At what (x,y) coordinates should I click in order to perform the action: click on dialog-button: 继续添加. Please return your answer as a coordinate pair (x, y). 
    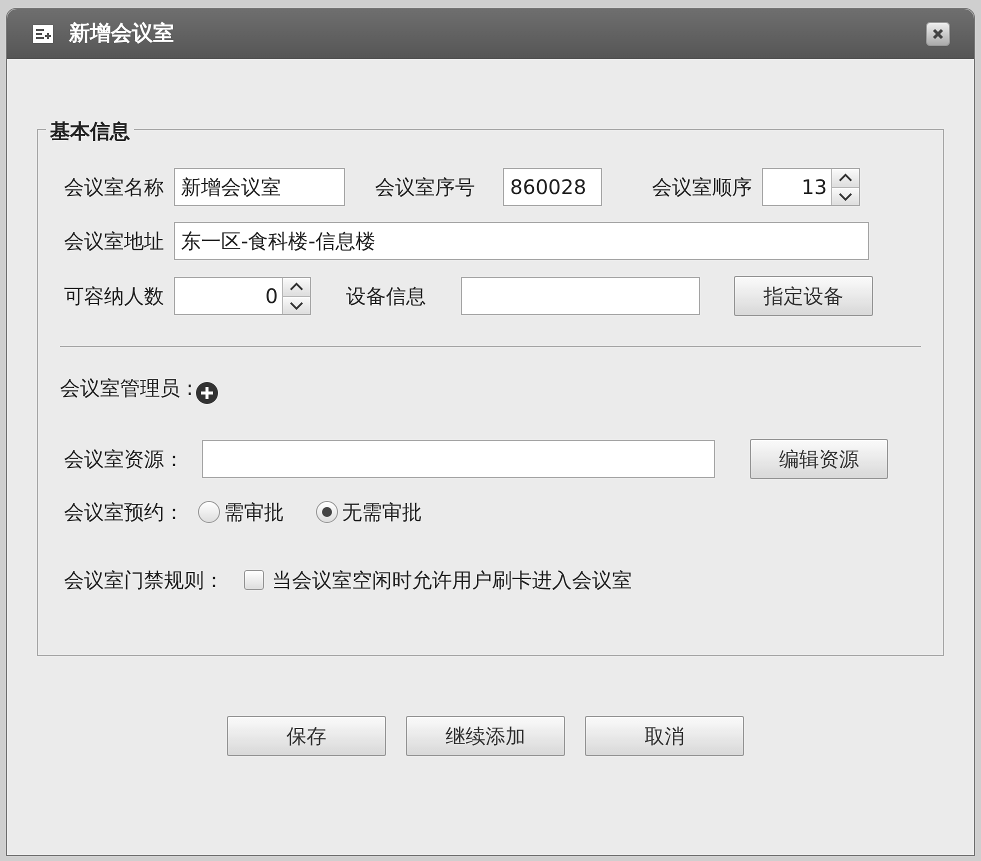
    Looking at the image, I should click on (485, 736).